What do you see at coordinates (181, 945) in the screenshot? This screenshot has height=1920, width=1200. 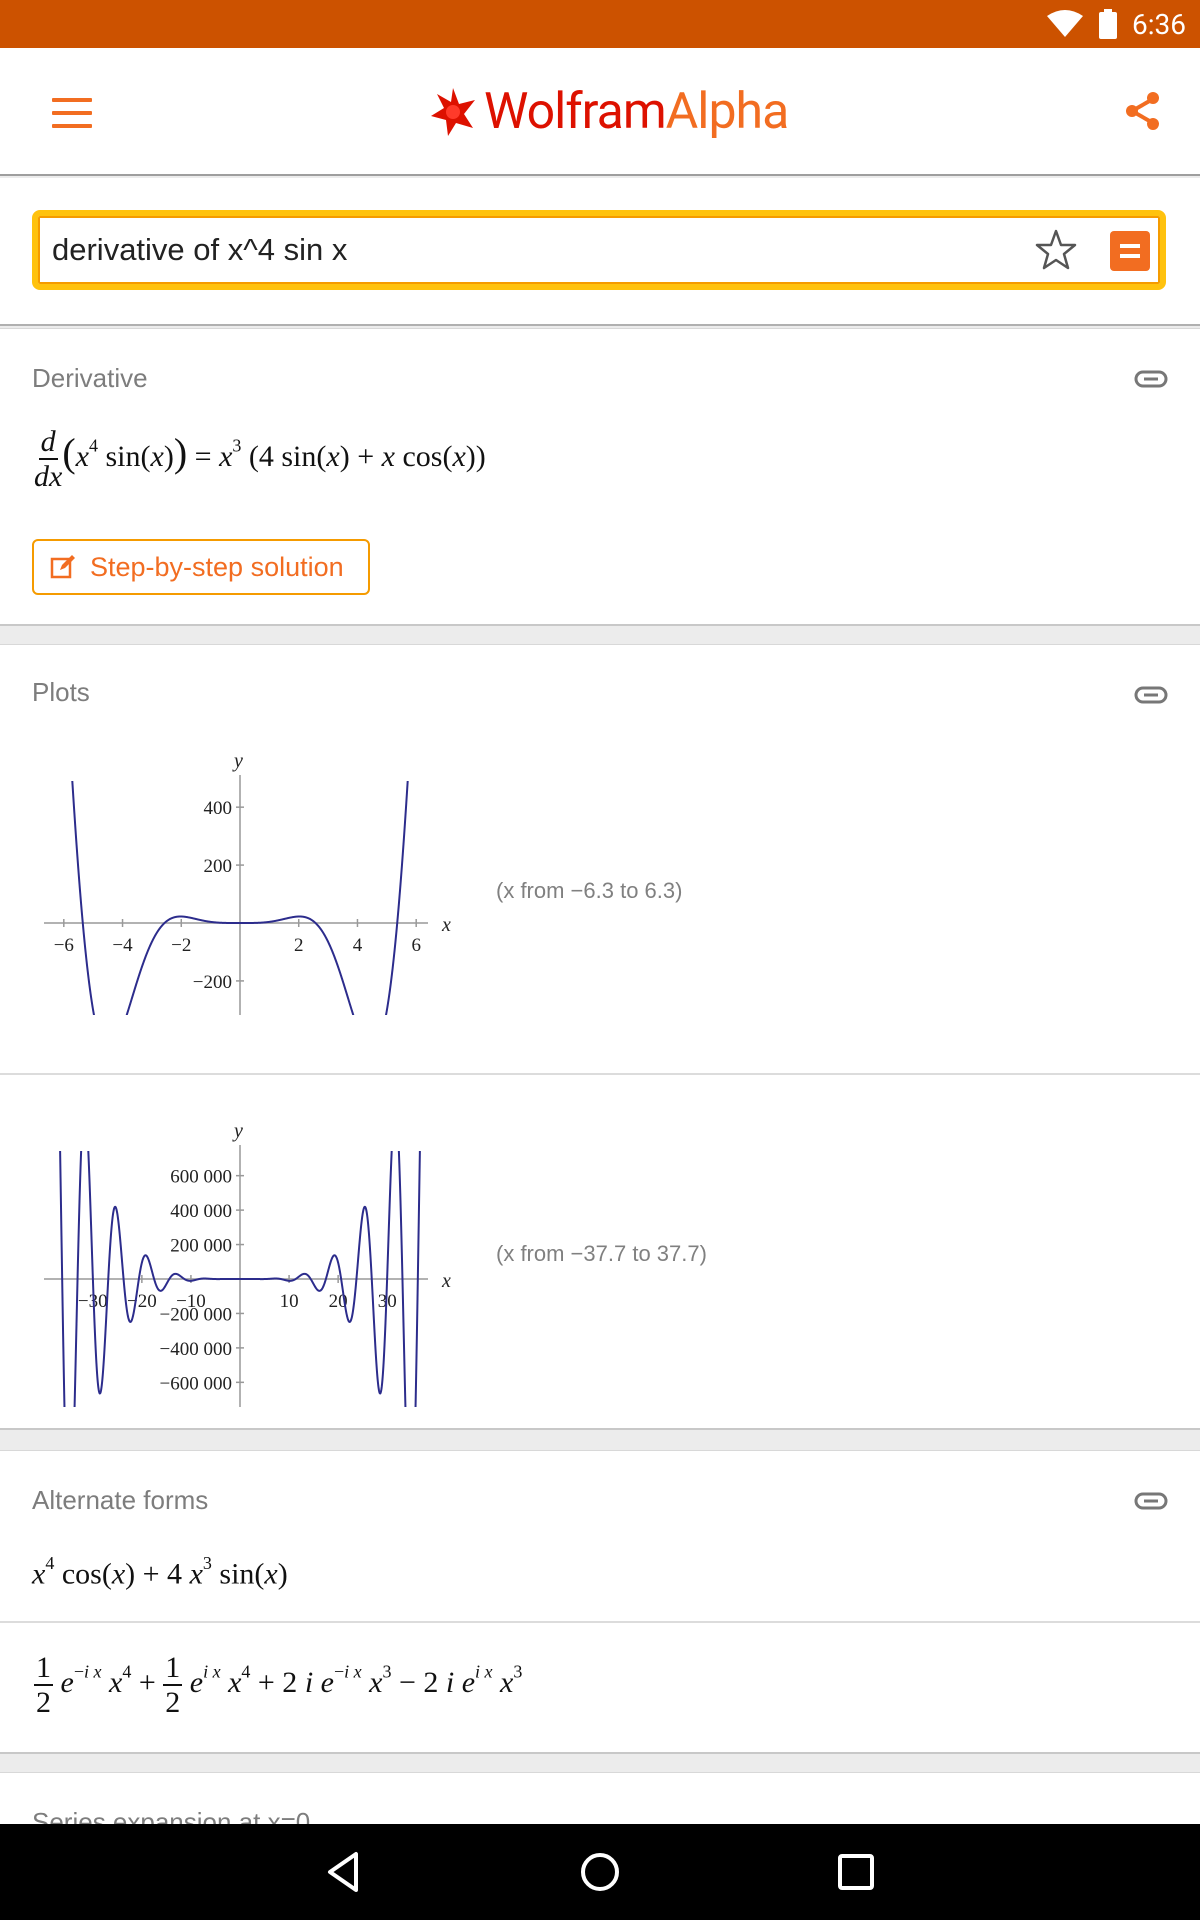 I see `x-tick-label: −2` at bounding box center [181, 945].